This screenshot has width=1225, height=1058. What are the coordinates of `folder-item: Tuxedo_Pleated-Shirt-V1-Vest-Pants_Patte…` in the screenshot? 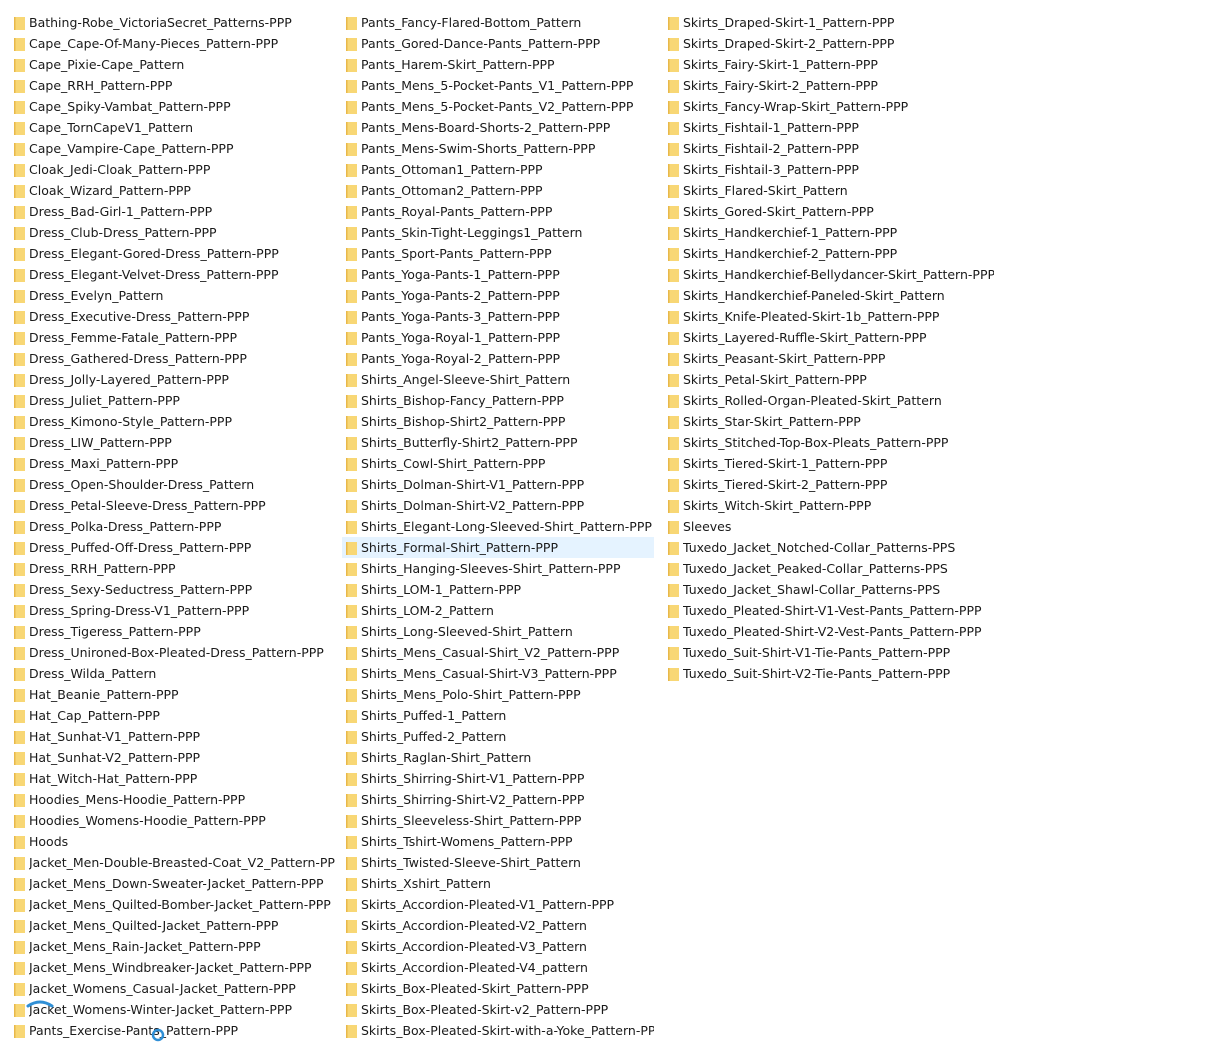 It's located at (829, 610).